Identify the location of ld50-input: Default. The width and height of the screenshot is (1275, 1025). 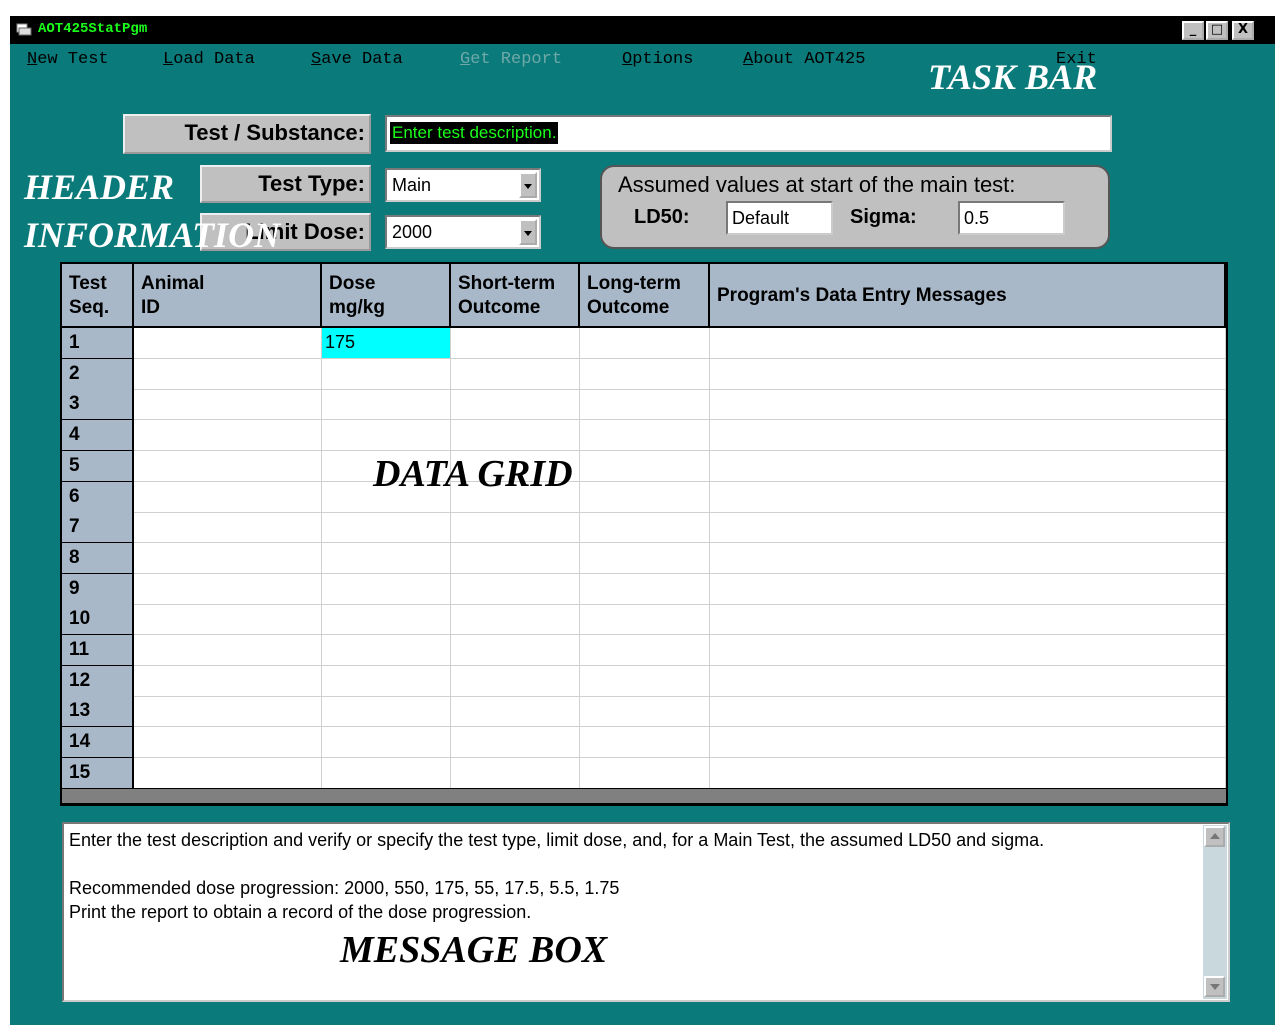
(779, 218).